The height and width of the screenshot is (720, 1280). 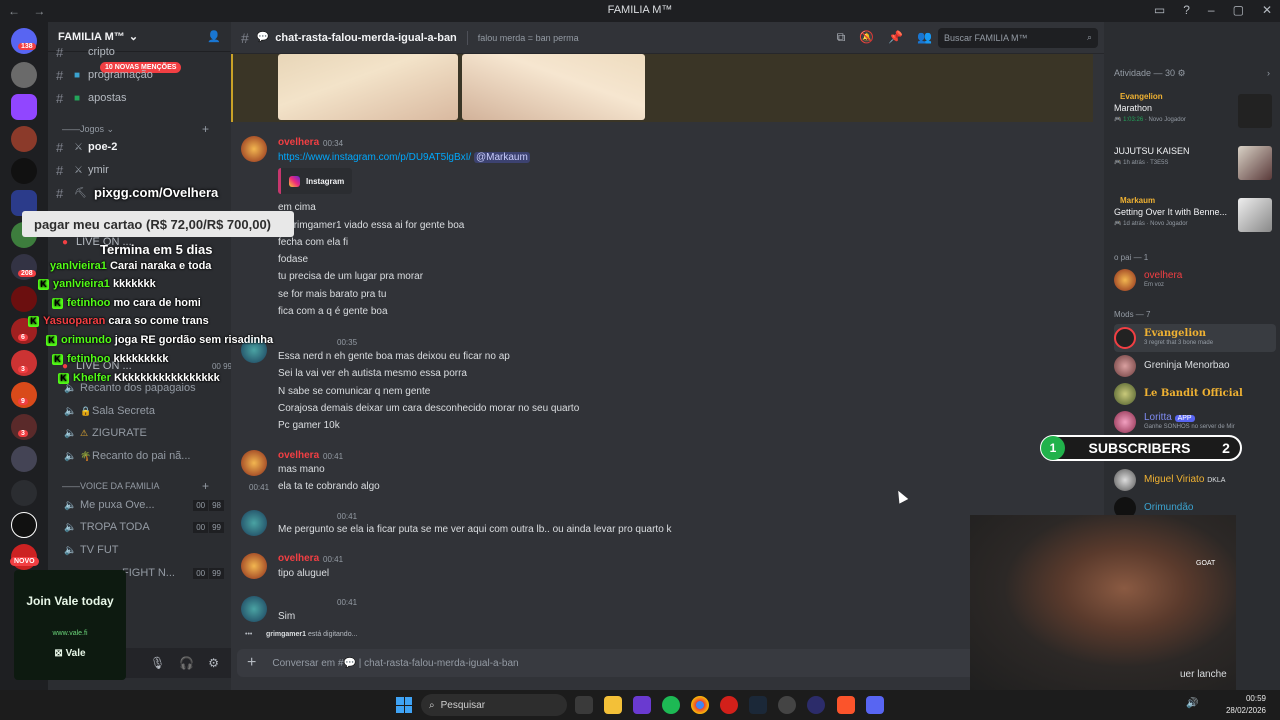 What do you see at coordinates (846, 705) in the screenshot?
I see `brave-icon` at bounding box center [846, 705].